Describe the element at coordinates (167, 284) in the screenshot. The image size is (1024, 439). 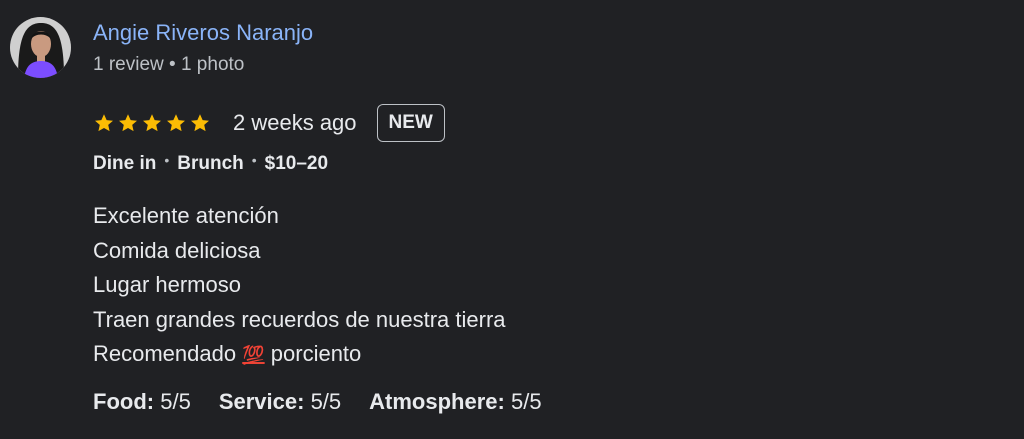
I see `review-line: Lugar hermoso` at that location.